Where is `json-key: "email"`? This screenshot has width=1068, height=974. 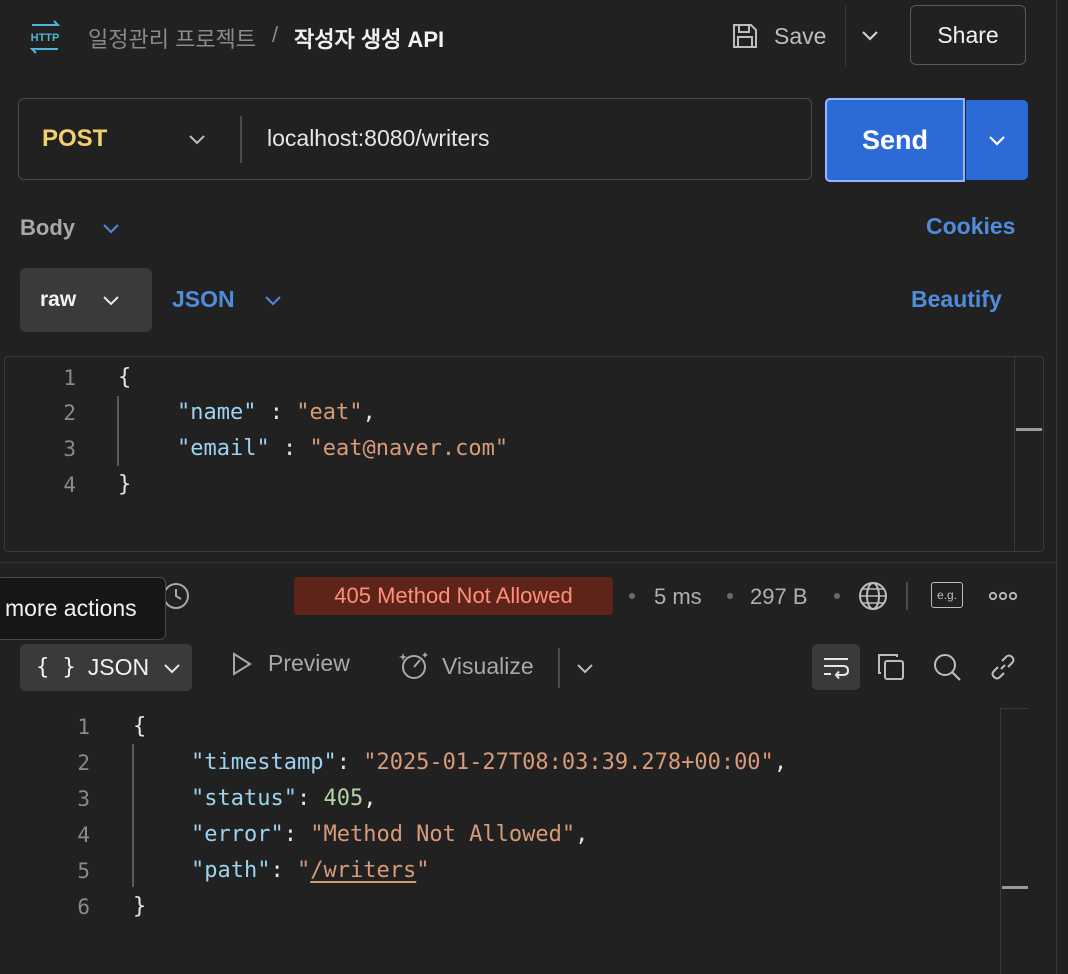 json-key: "email" is located at coordinates (223, 448).